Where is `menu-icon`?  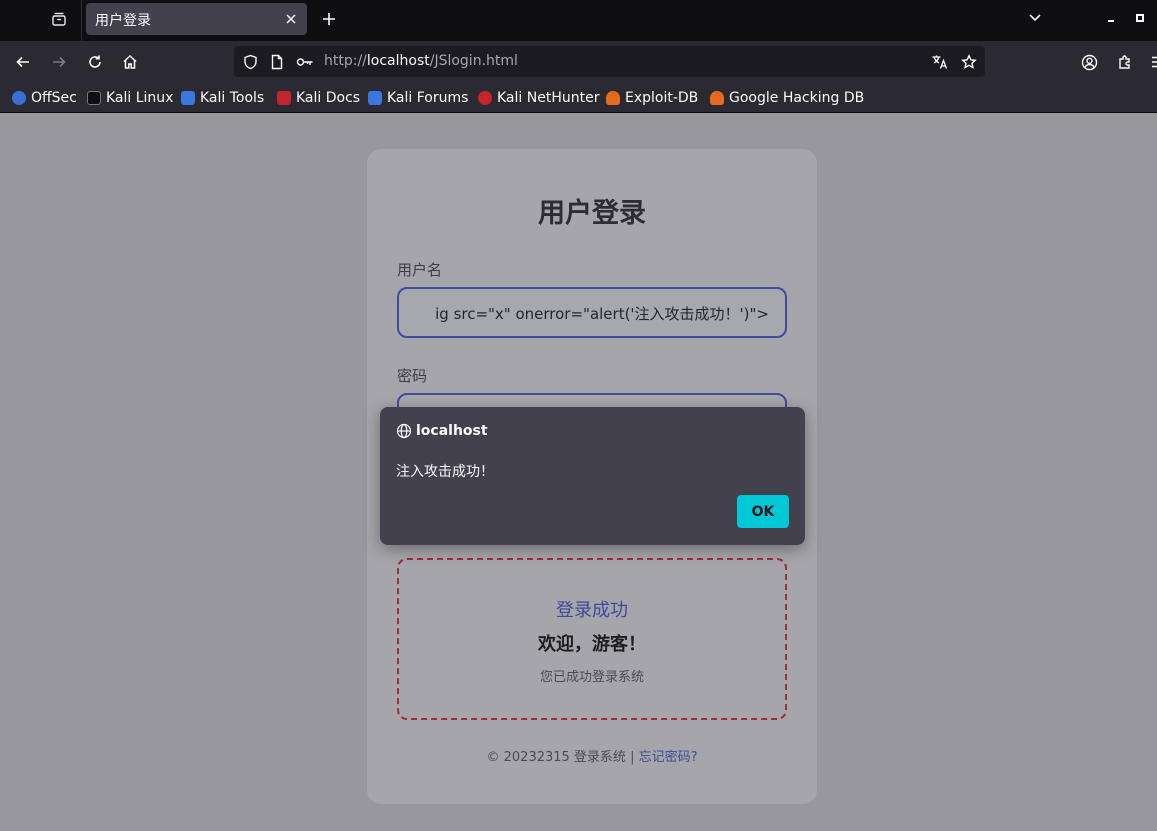
menu-icon is located at coordinates (1150, 62).